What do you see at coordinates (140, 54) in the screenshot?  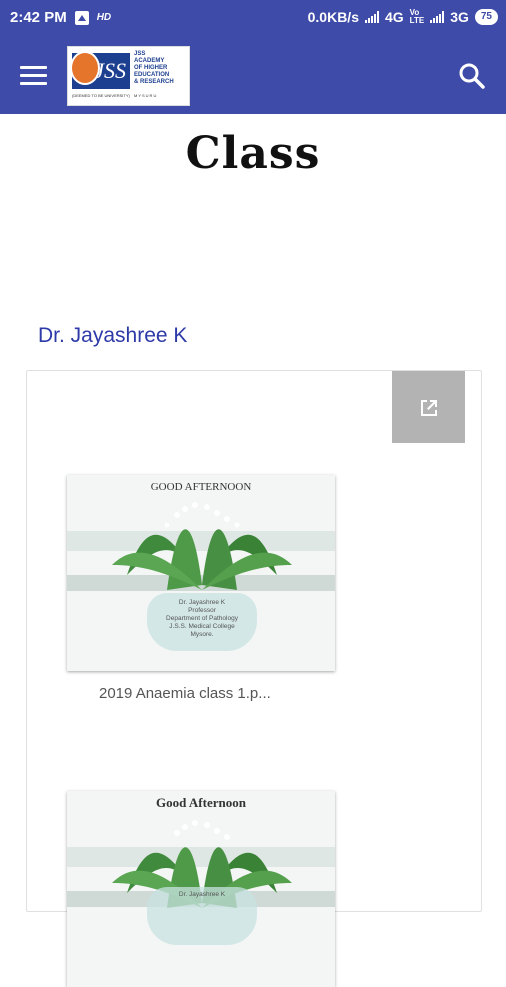 I see `logo-line: JSS` at bounding box center [140, 54].